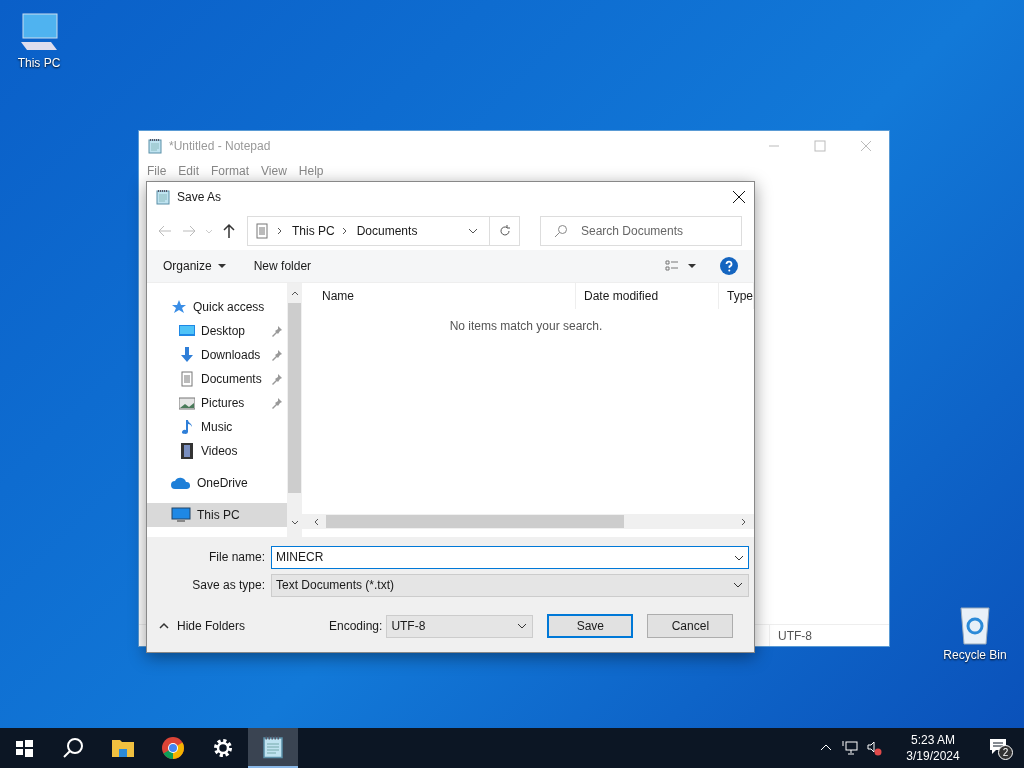 This screenshot has width=1024, height=768. Describe the element at coordinates (282, 266) in the screenshot. I see `new-folder-button: New folder` at that location.